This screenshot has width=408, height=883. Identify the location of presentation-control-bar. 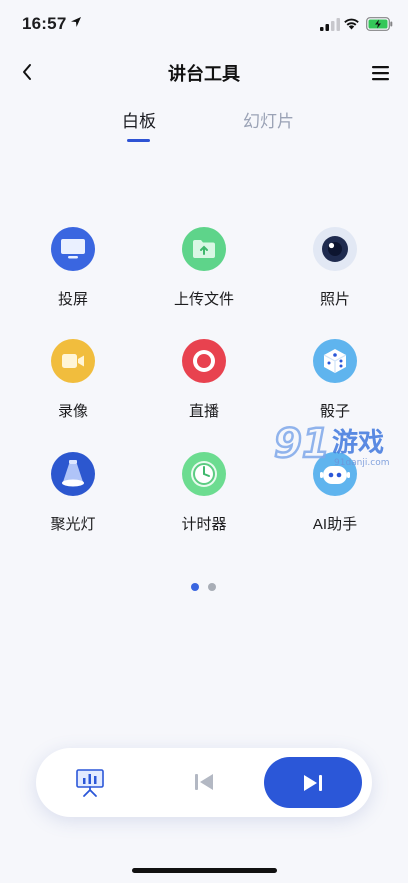
(204, 782).